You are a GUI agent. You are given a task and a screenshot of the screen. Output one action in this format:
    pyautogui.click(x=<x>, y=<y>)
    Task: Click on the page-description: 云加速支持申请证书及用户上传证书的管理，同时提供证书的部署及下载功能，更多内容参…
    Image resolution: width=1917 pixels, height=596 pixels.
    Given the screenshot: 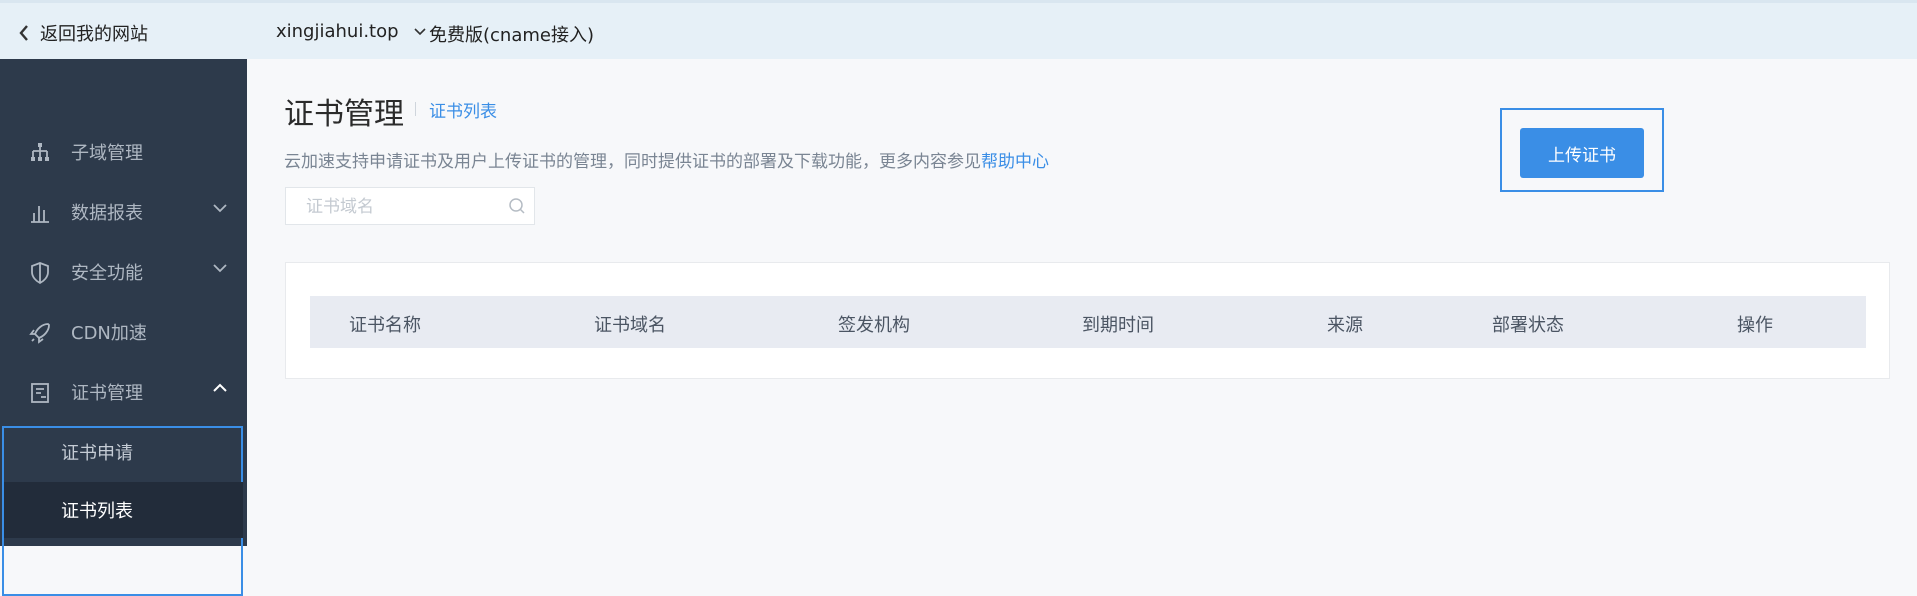 What is the action you would take?
    pyautogui.click(x=666, y=159)
    